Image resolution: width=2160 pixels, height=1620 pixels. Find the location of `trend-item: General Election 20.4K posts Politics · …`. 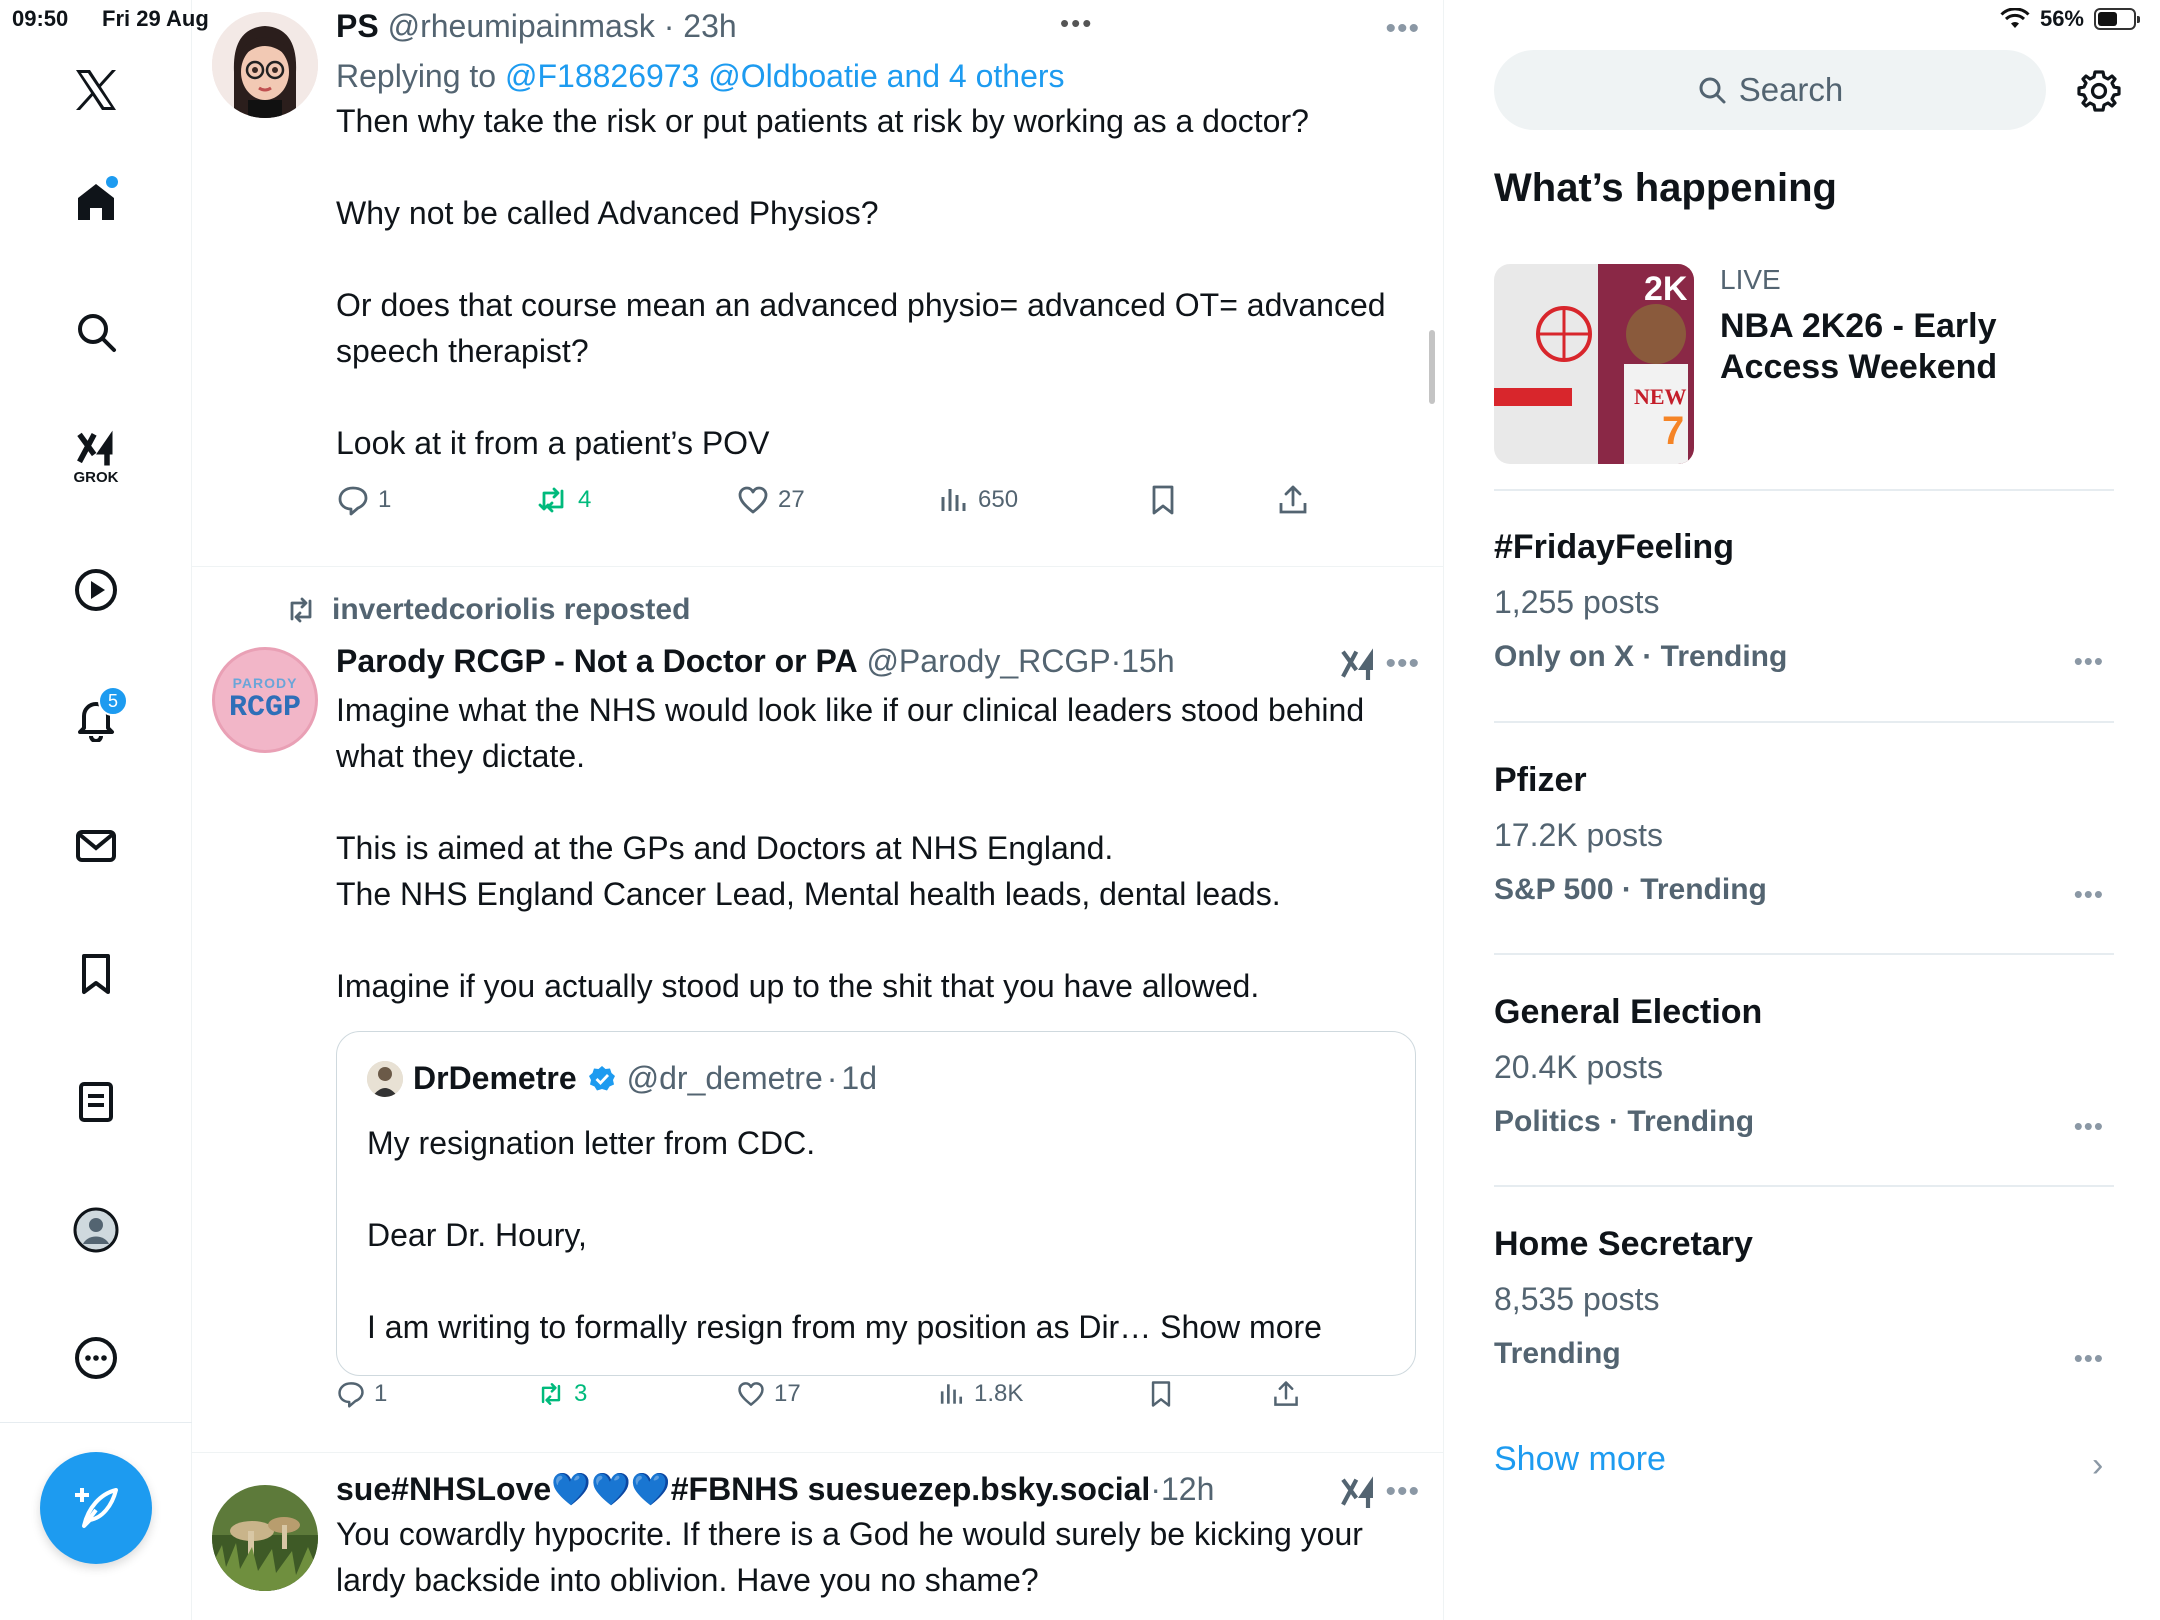

trend-item: General Election 20.4K posts Politics · … is located at coordinates (1804, 1088).